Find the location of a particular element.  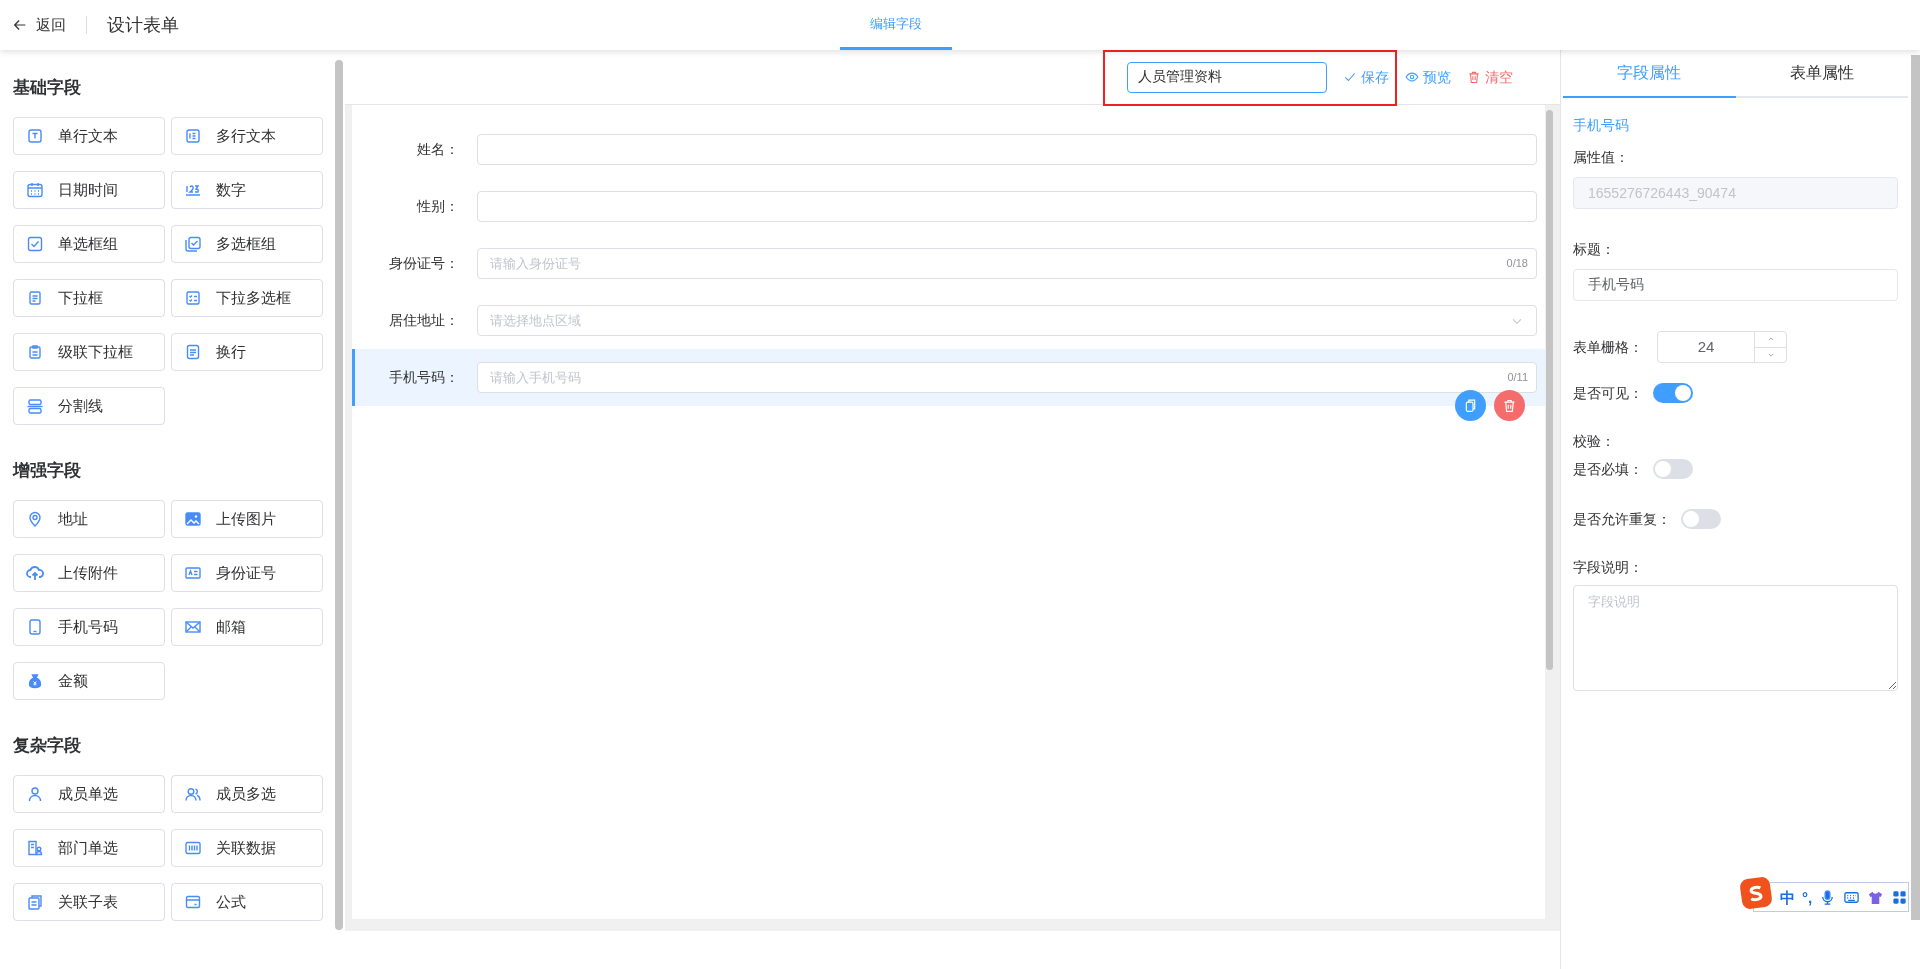

property-label: 是否可见： is located at coordinates (1608, 393).